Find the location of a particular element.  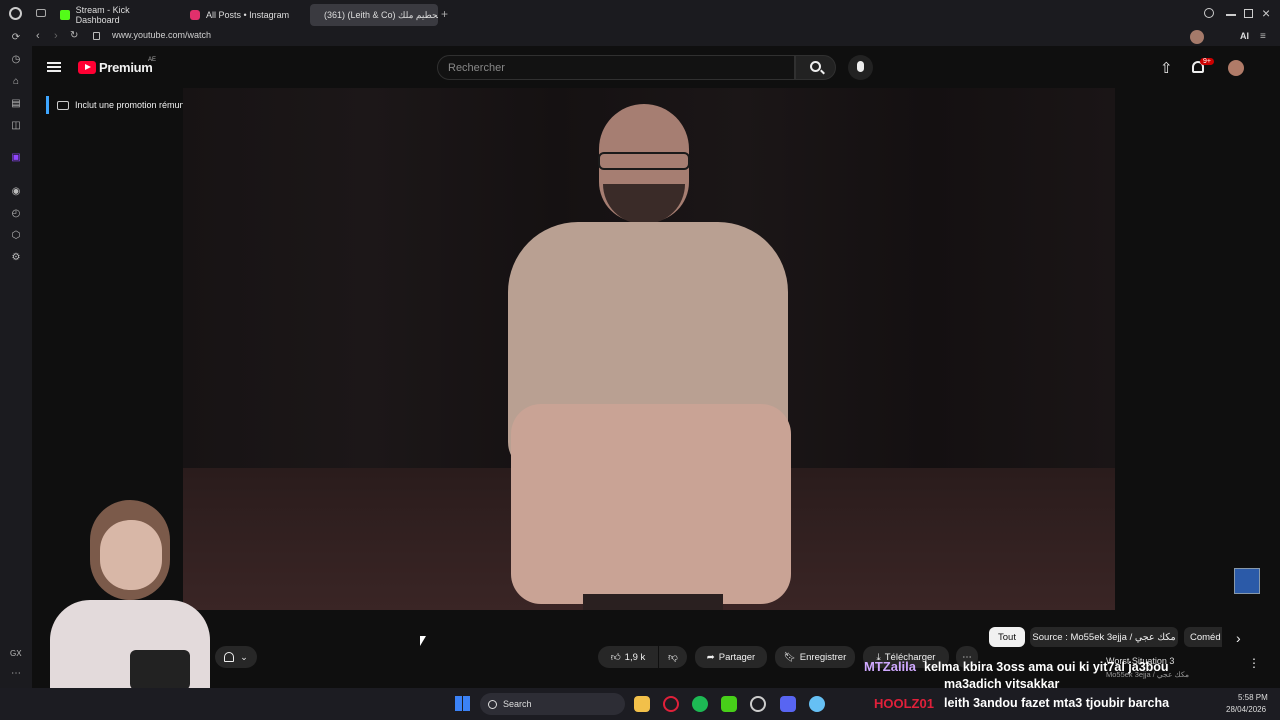

search-tabs-icon is located at coordinates (1209, 13).